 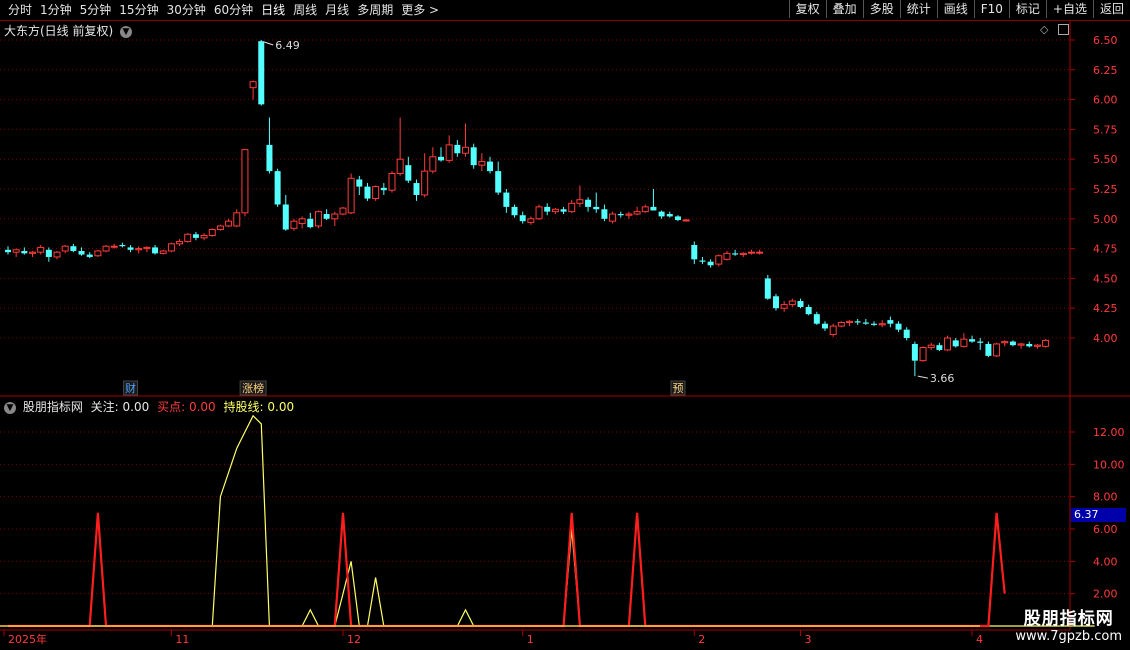 What do you see at coordinates (1105, 561) in the screenshot?
I see `indicator-tick-label: 4.00` at bounding box center [1105, 561].